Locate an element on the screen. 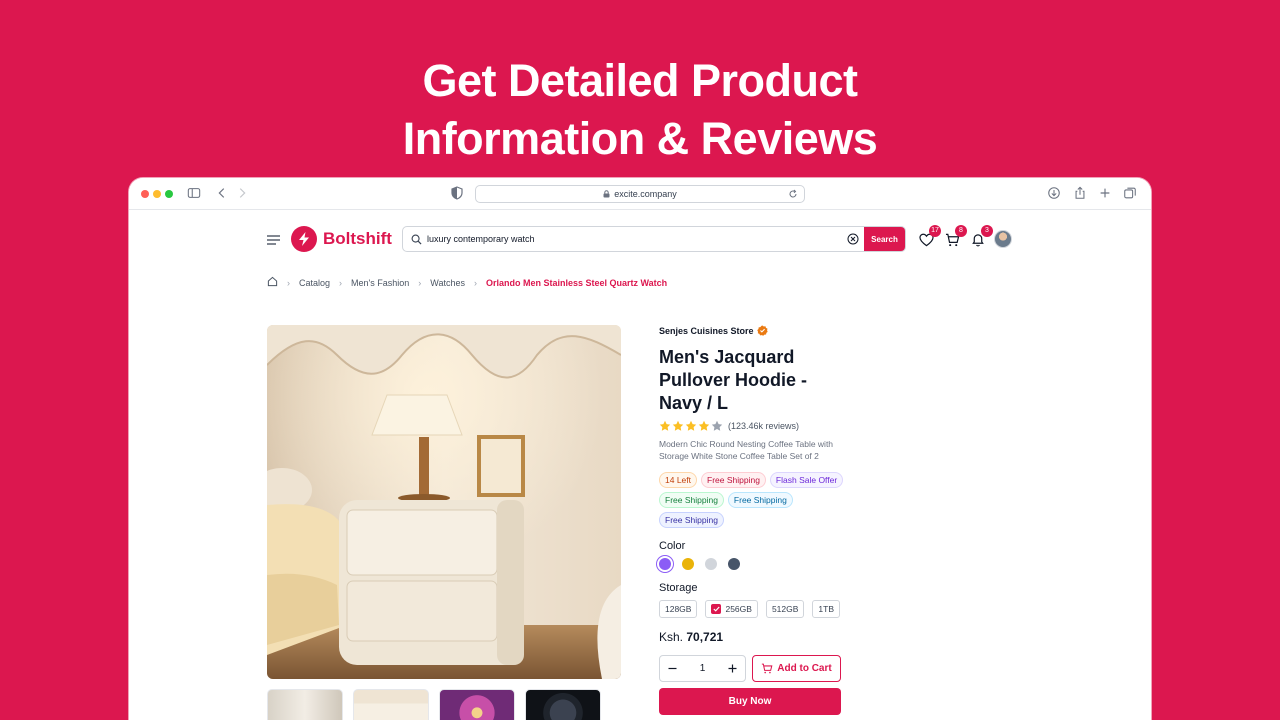 The width and height of the screenshot is (1280, 720). storage-option: 512GB is located at coordinates (785, 609).